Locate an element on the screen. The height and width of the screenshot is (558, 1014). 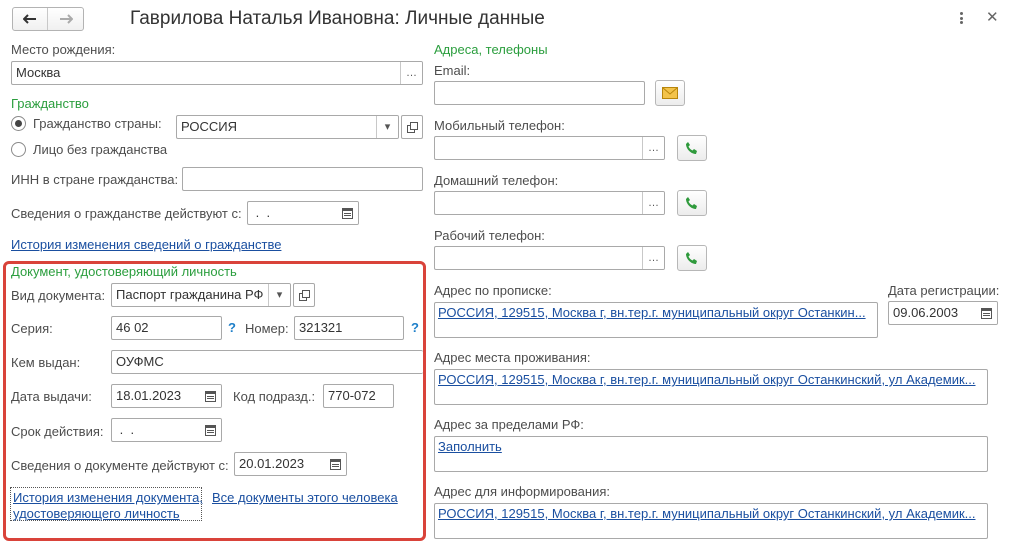
home-phone-label: Домашний телефон: is located at coordinates (496, 180).